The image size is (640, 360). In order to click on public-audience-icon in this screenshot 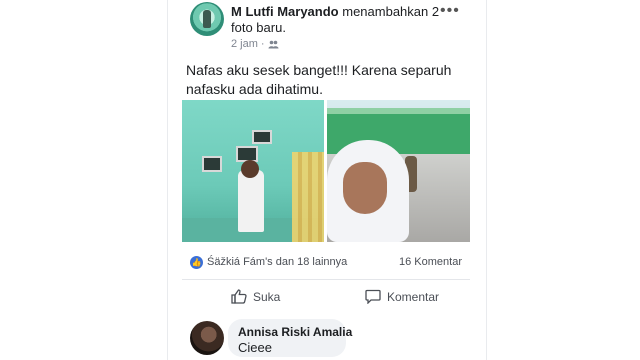, I will do `click(273, 44)`.